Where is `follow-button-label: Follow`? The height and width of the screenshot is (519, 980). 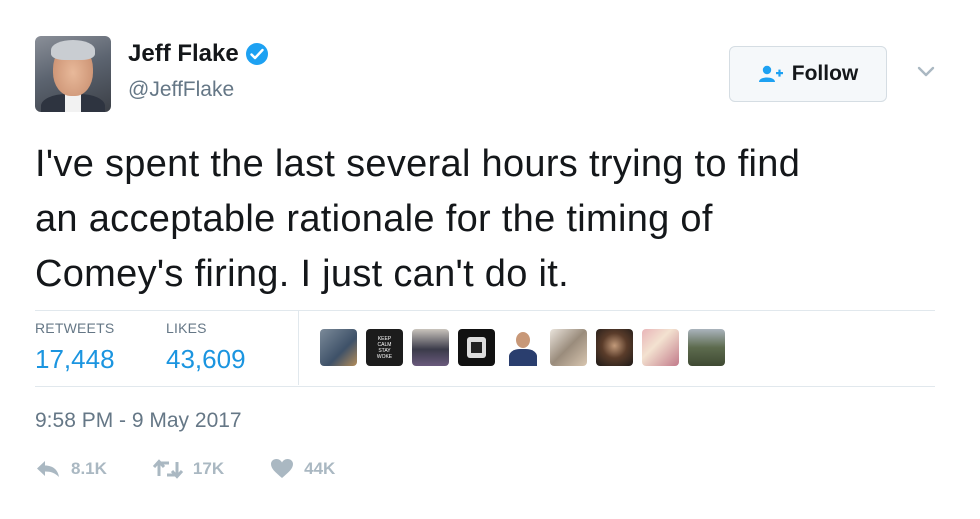 follow-button-label: Follow is located at coordinates (825, 73).